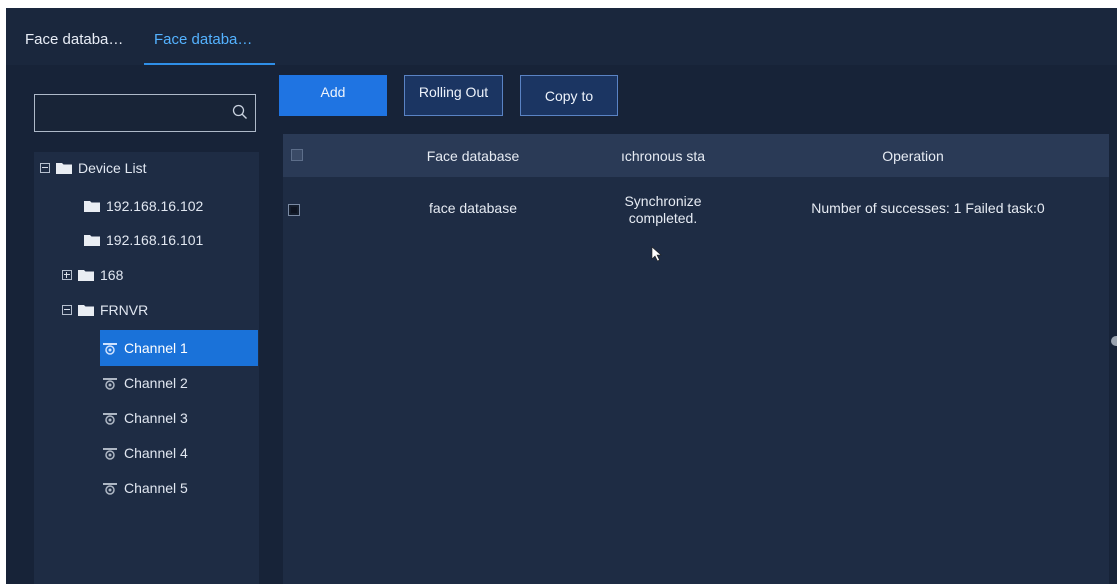  Describe the element at coordinates (112, 168) in the screenshot. I see `tree-item-label: Device List` at that location.